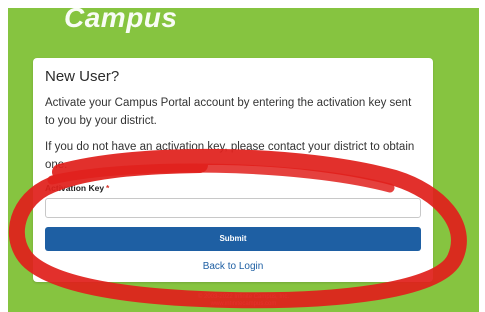 Image resolution: width=485 pixels, height=312 pixels. Describe the element at coordinates (243, 297) in the screenshot. I see `footer-copyright: © 2003-2022 Infinite Campus, Inc.` at that location.